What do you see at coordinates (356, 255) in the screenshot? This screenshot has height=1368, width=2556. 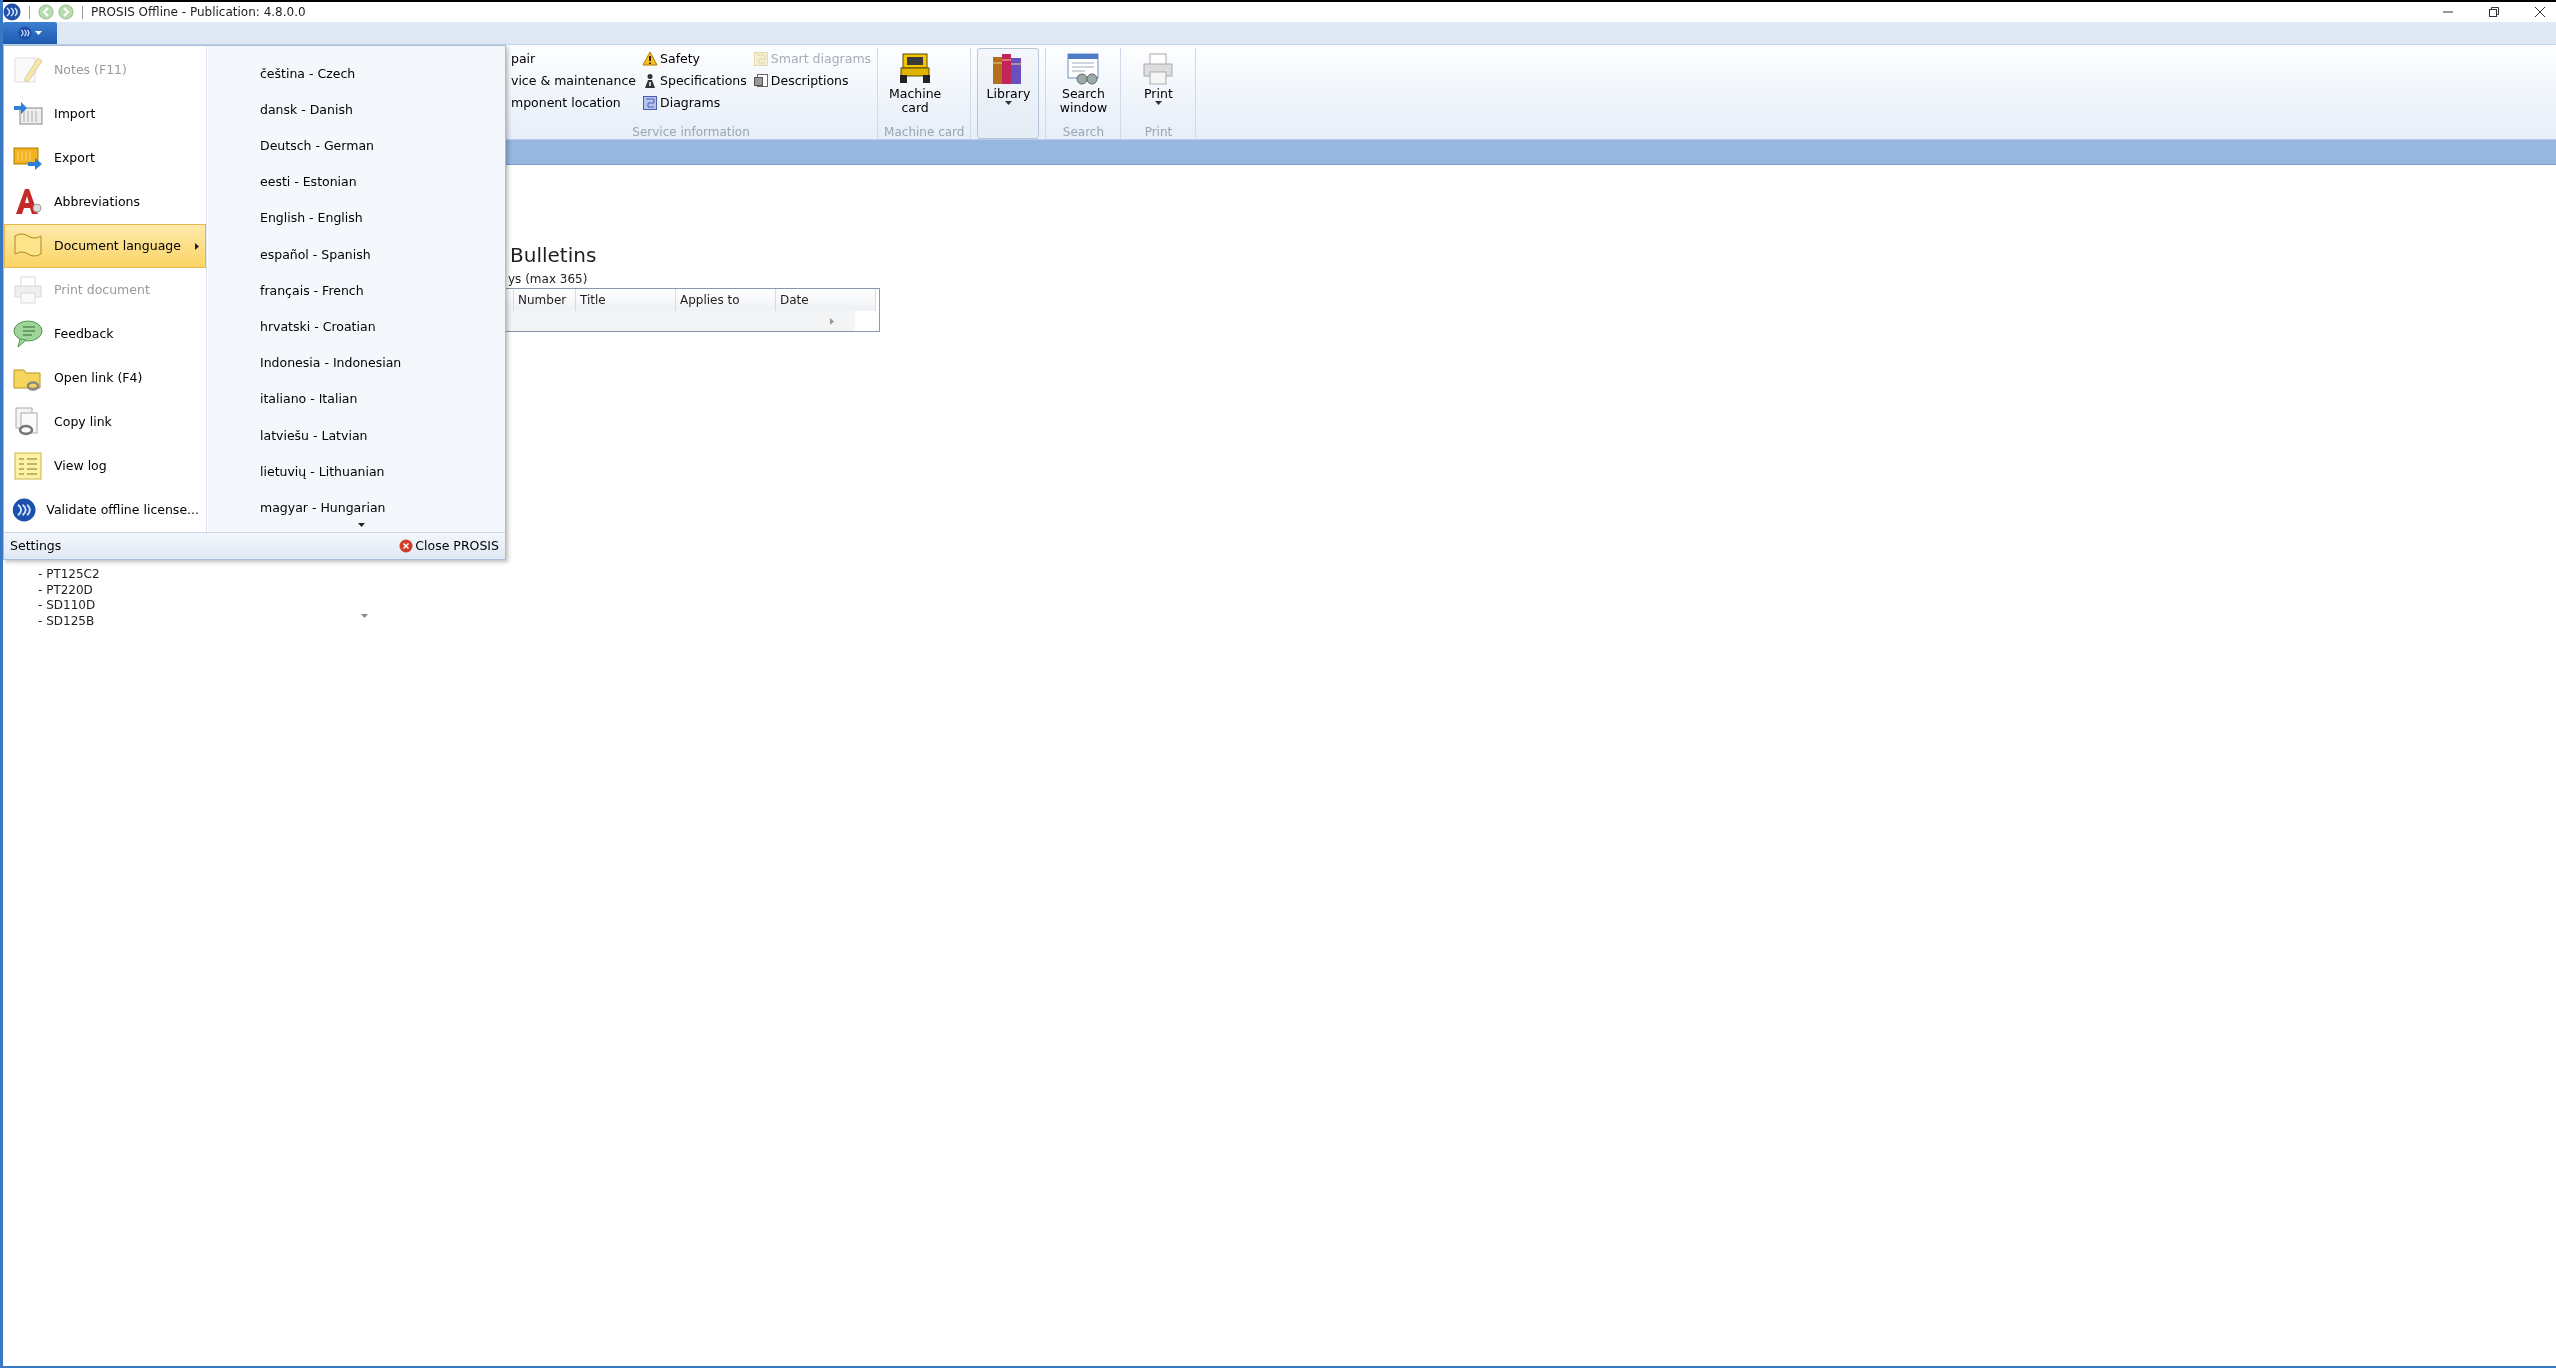 I see `language-option: español - Spanish` at bounding box center [356, 255].